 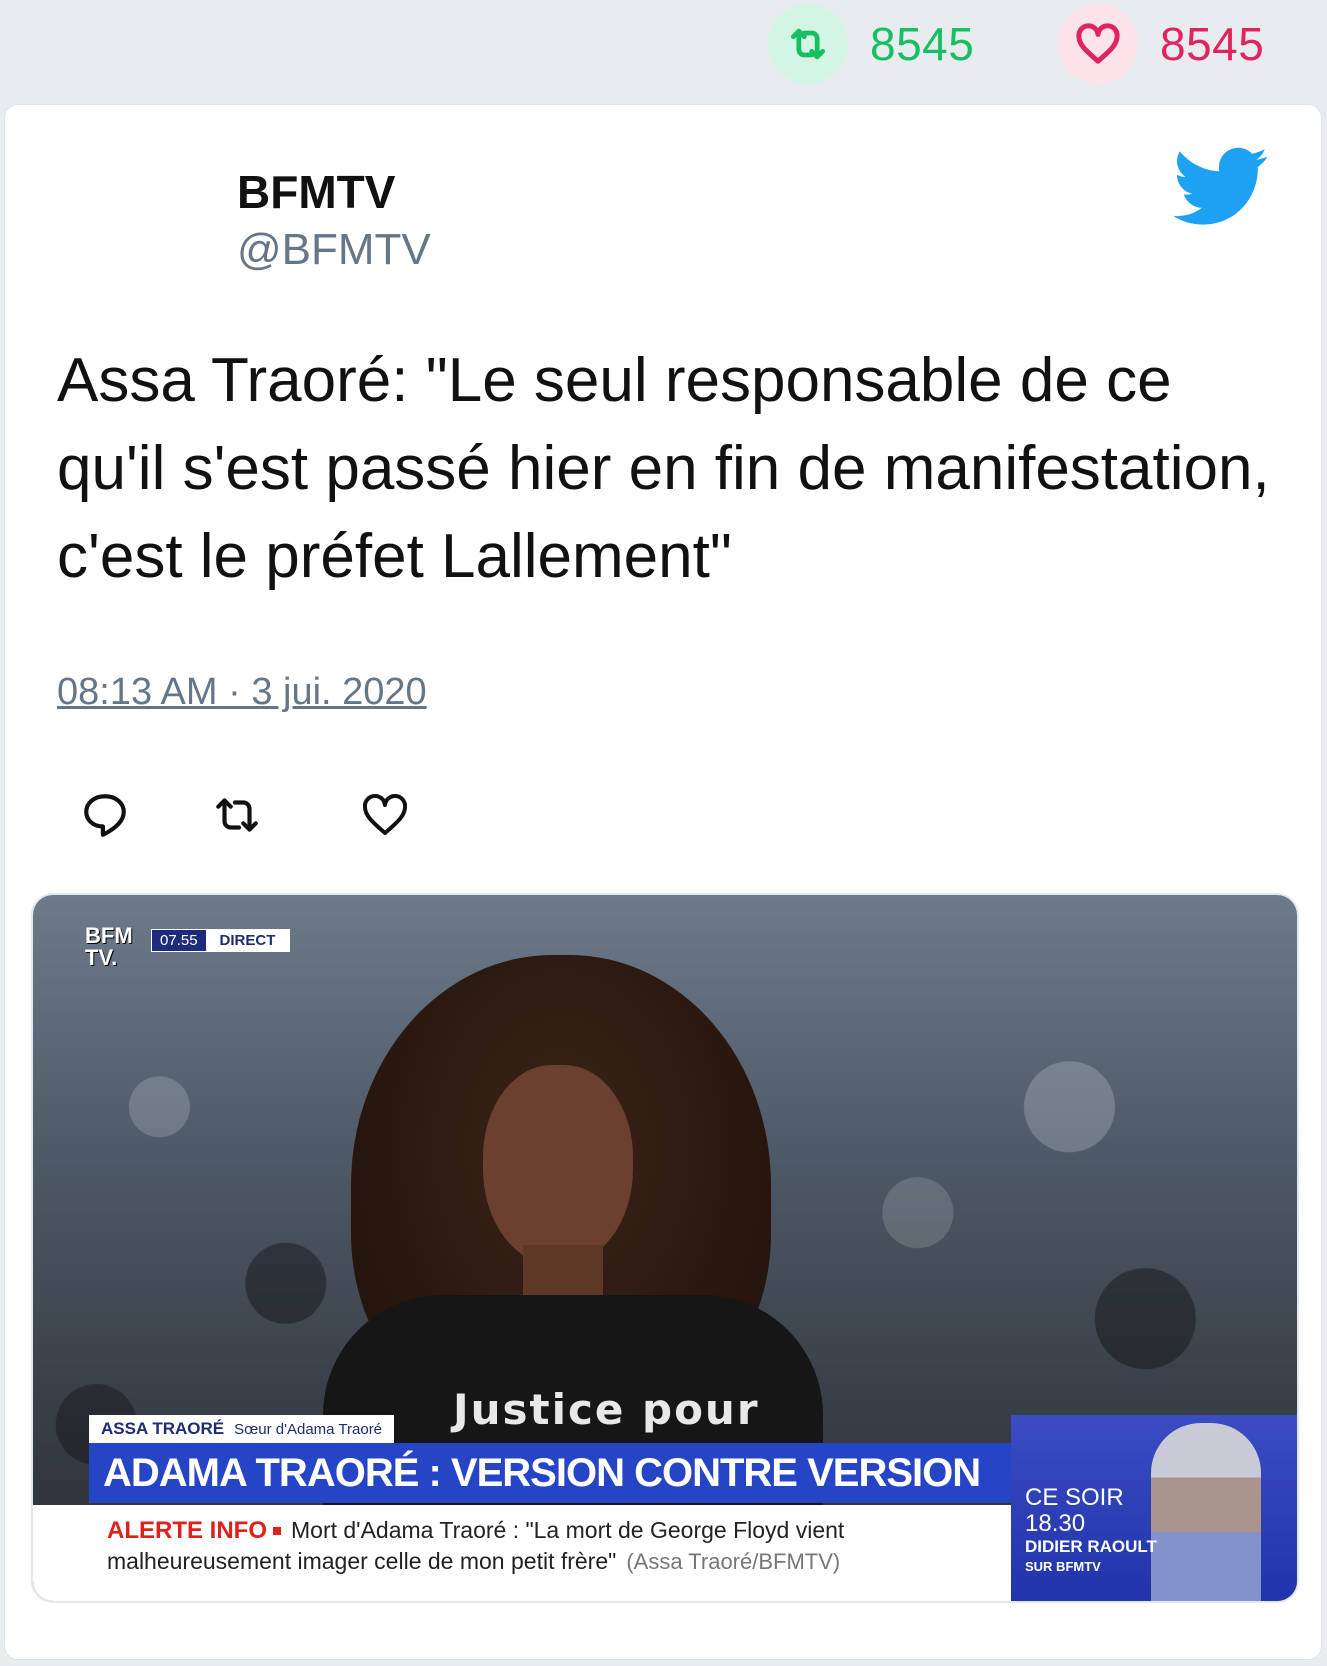 What do you see at coordinates (1091, 1546) in the screenshot?
I see `promo-name: DIDIER RAOULT` at bounding box center [1091, 1546].